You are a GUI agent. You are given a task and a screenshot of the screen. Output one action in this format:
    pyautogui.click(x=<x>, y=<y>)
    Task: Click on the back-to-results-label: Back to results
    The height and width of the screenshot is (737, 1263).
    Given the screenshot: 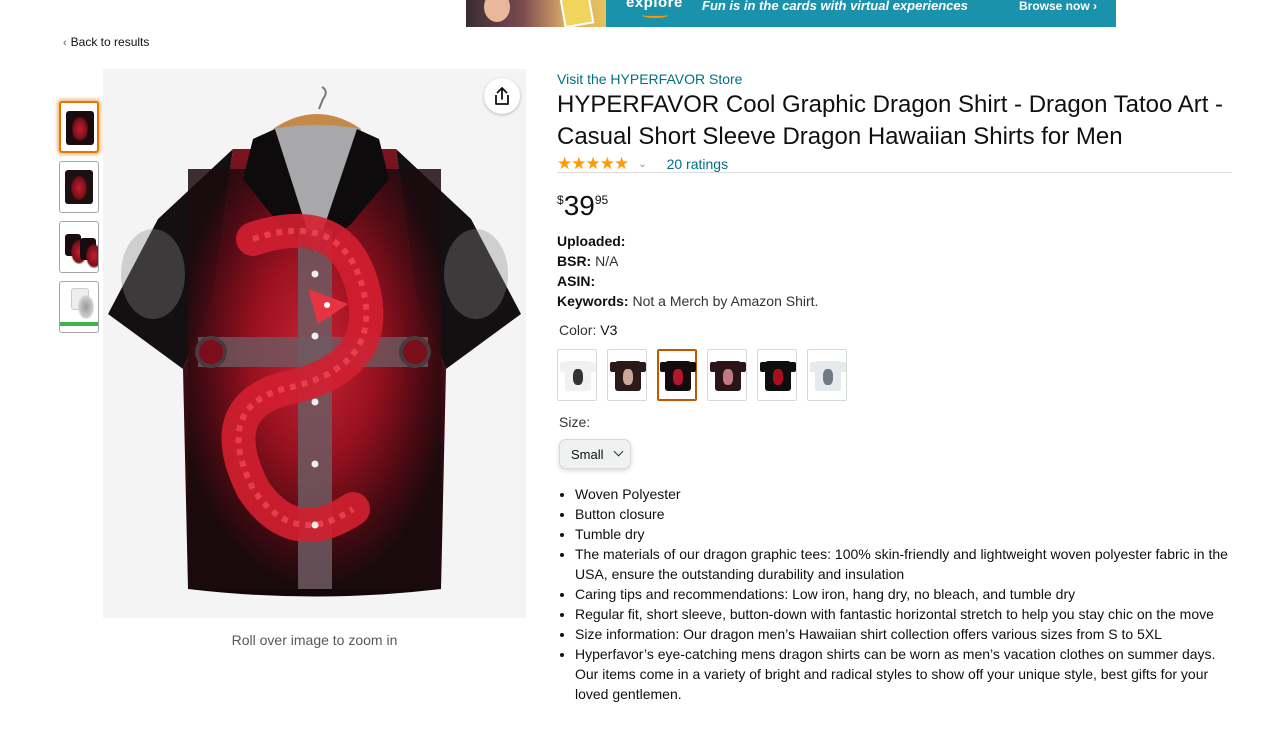 What is the action you would take?
    pyautogui.click(x=110, y=42)
    